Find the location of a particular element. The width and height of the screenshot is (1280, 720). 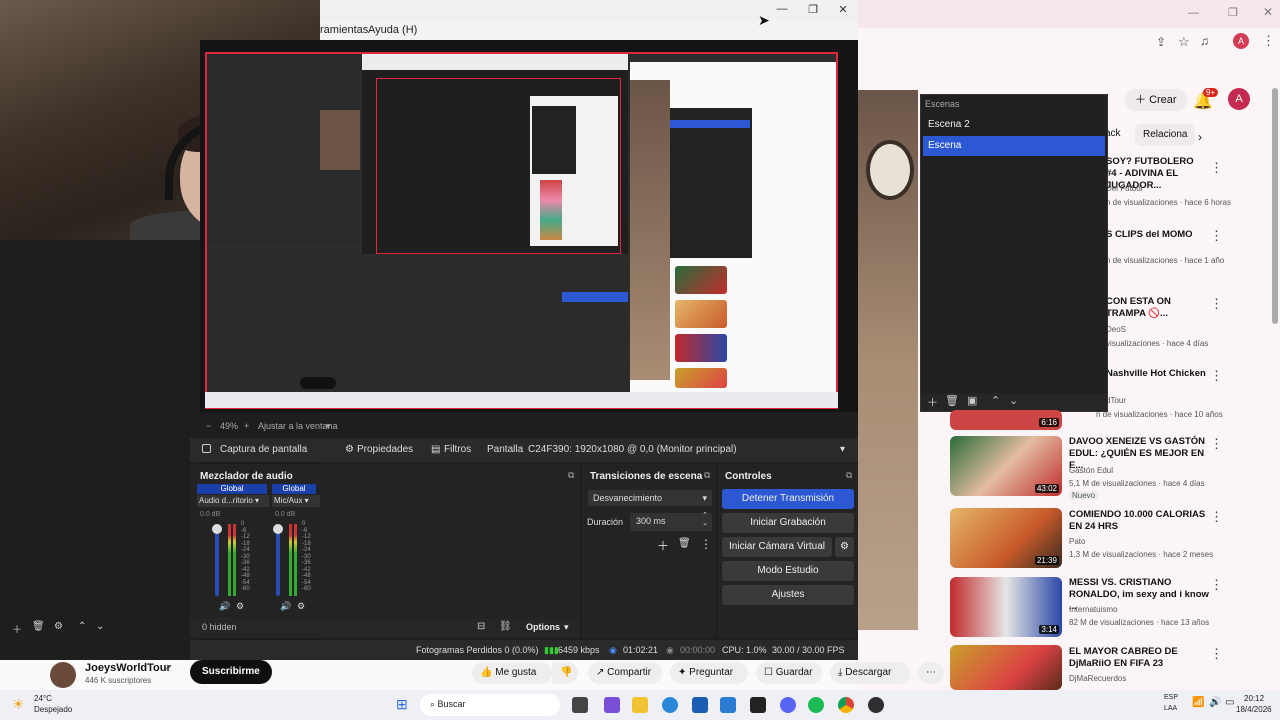

gear-icon: ⚙ is located at coordinates (349, 449).